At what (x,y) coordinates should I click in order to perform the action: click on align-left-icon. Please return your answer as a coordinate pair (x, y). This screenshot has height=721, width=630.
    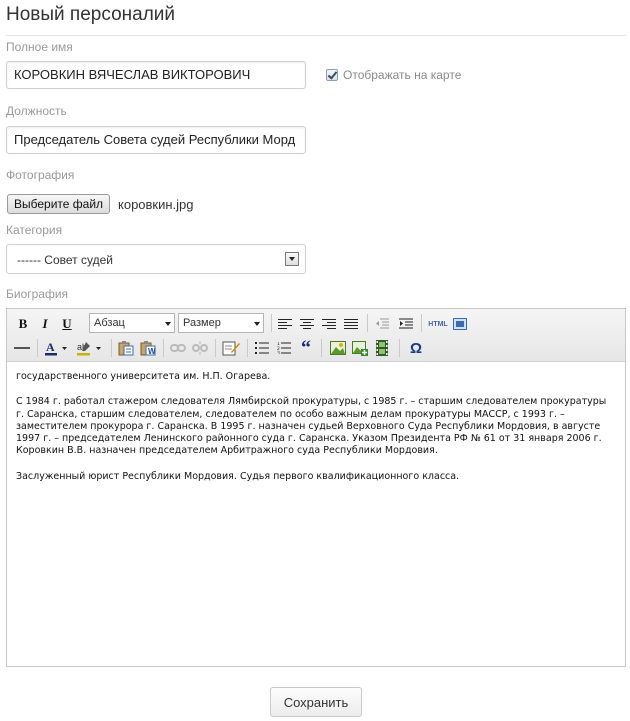
    Looking at the image, I should click on (285, 324).